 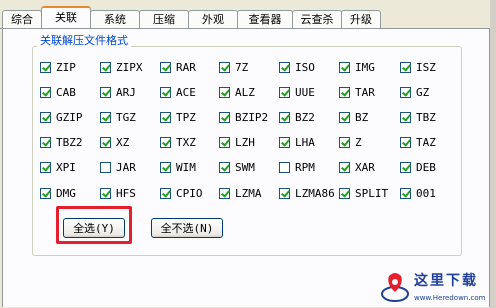 I want to click on format-checkbox: DEB, so click(x=418, y=167).